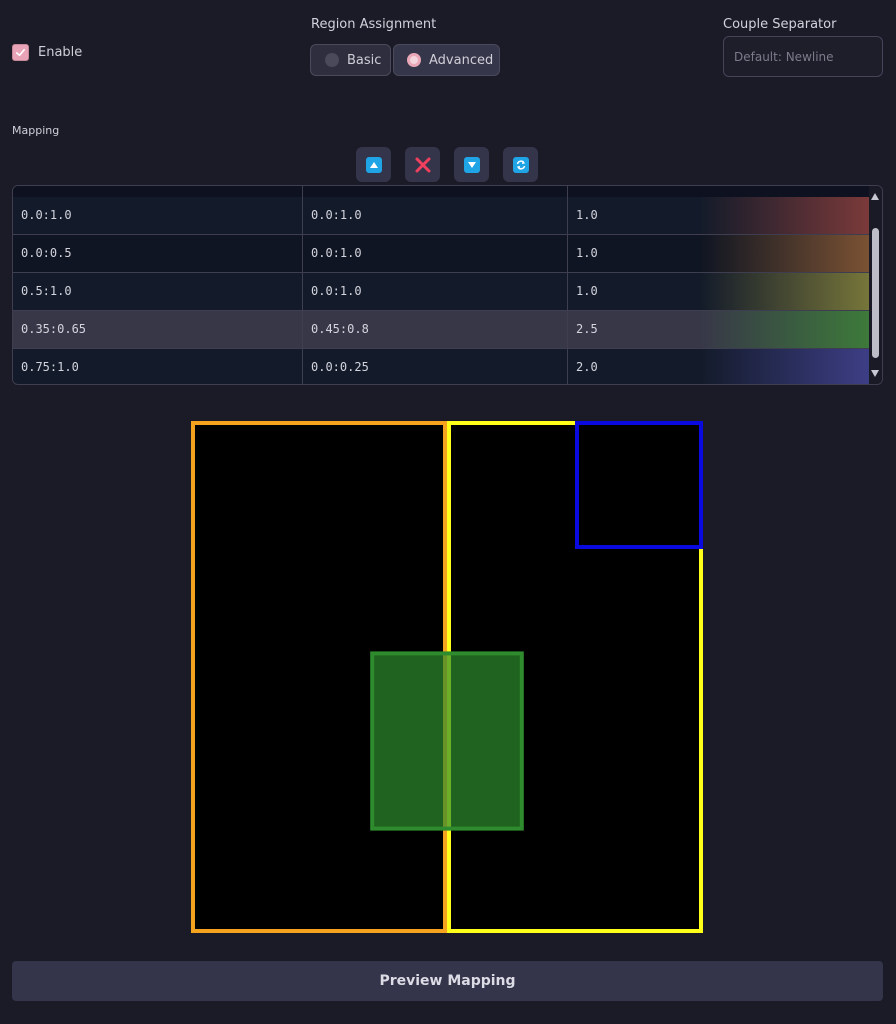 The height and width of the screenshot is (1024, 896). What do you see at coordinates (441, 254) in the screenshot?
I see `table-row: 0.0:0.5 0.0:1.0 1.0` at bounding box center [441, 254].